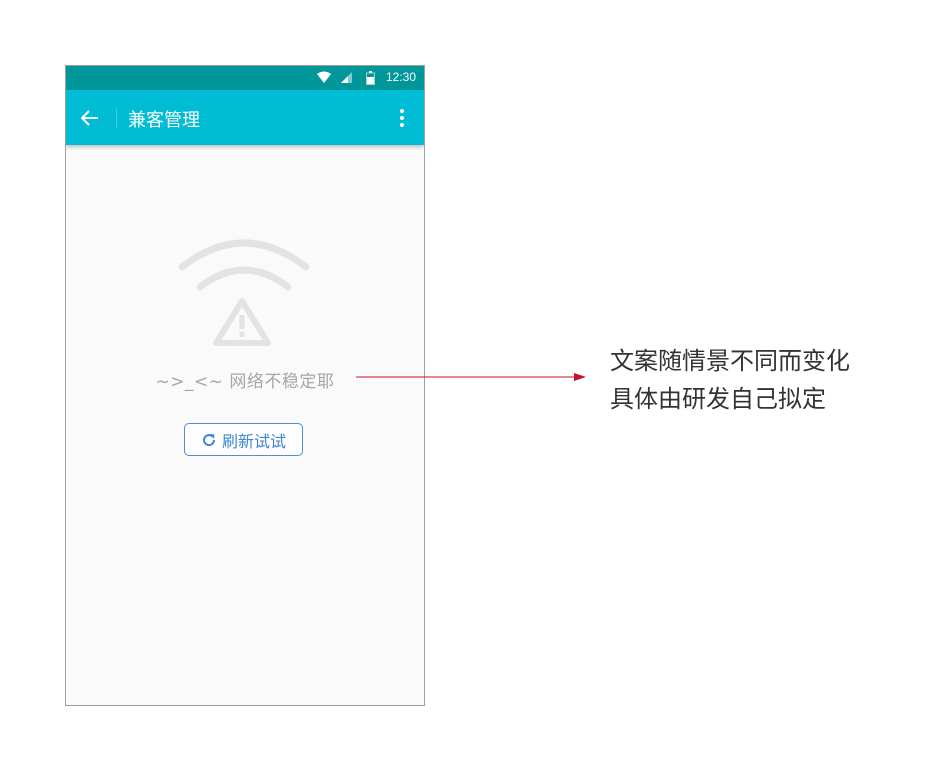 The height and width of the screenshot is (770, 934). What do you see at coordinates (718, 399) in the screenshot?
I see `annotation-line-2: 具体由研发自己拟定` at bounding box center [718, 399].